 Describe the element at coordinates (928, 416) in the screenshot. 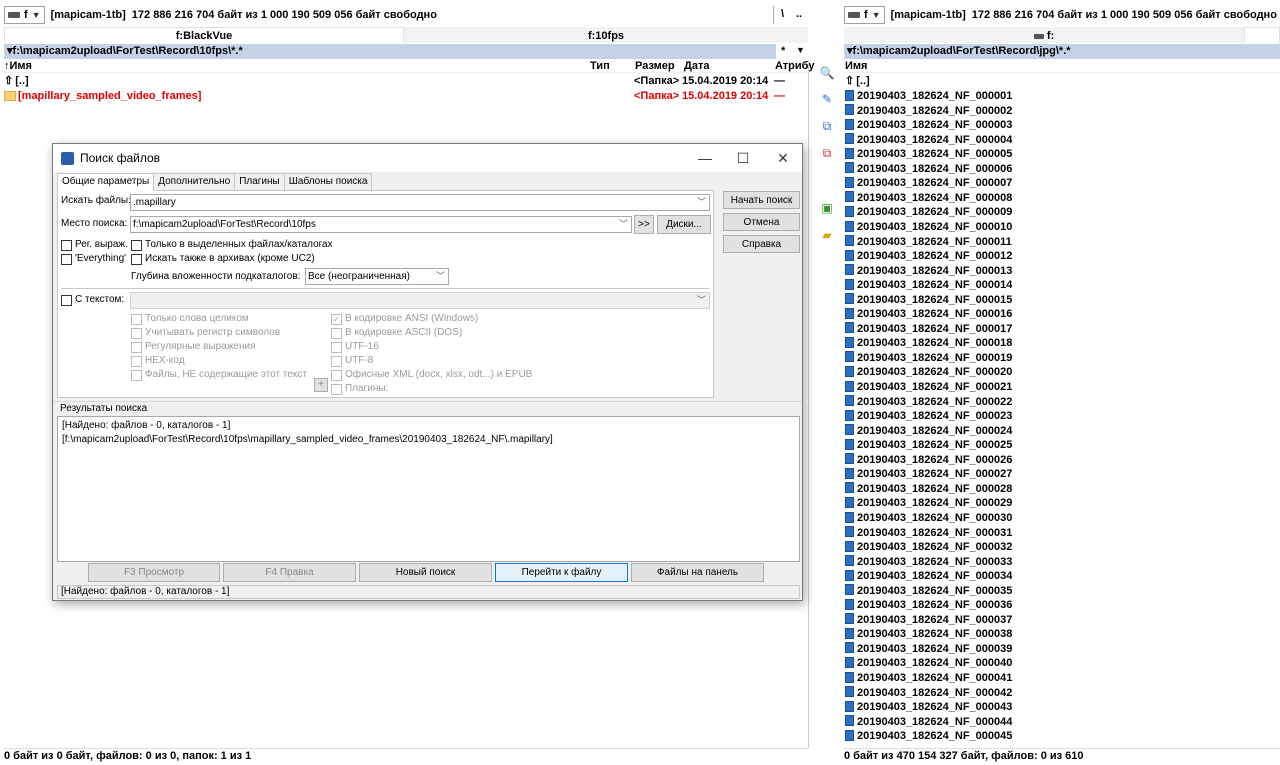

I see `list-item: 20190403_182624_NF_000023` at that location.